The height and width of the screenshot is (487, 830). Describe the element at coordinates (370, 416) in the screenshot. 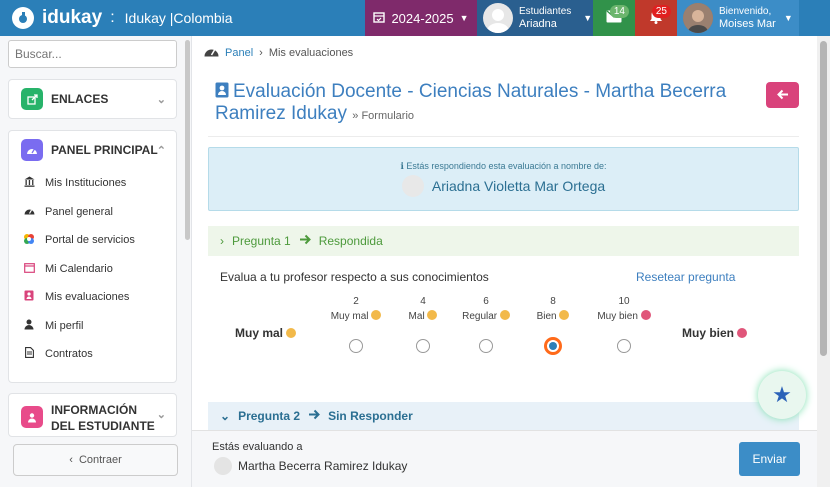

I see `question-2-status: Sin Responder` at that location.